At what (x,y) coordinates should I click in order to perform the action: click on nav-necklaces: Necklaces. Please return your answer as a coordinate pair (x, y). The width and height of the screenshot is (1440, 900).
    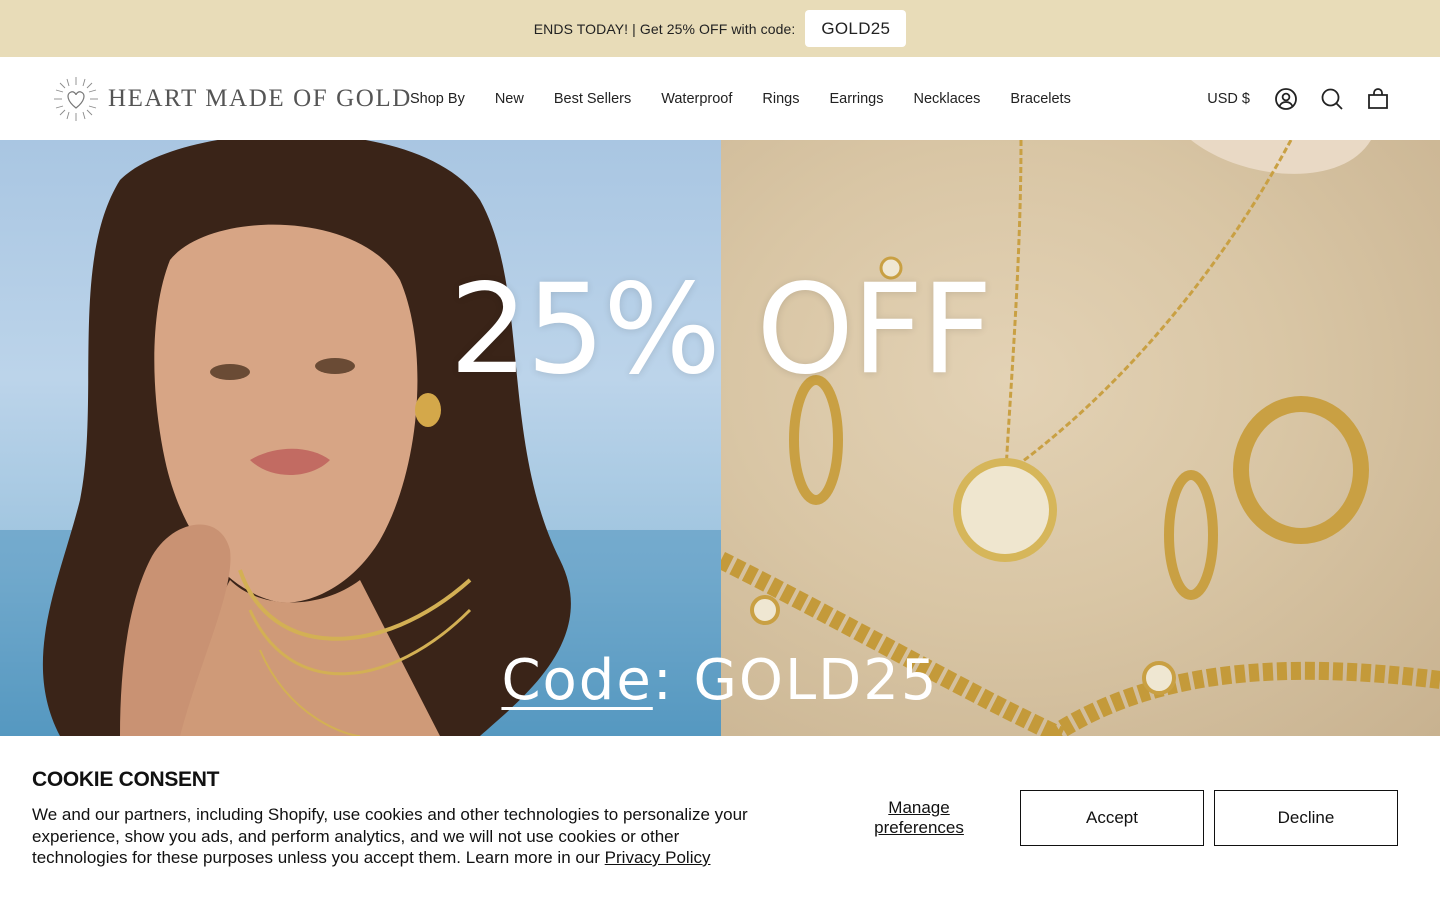
    Looking at the image, I should click on (946, 99).